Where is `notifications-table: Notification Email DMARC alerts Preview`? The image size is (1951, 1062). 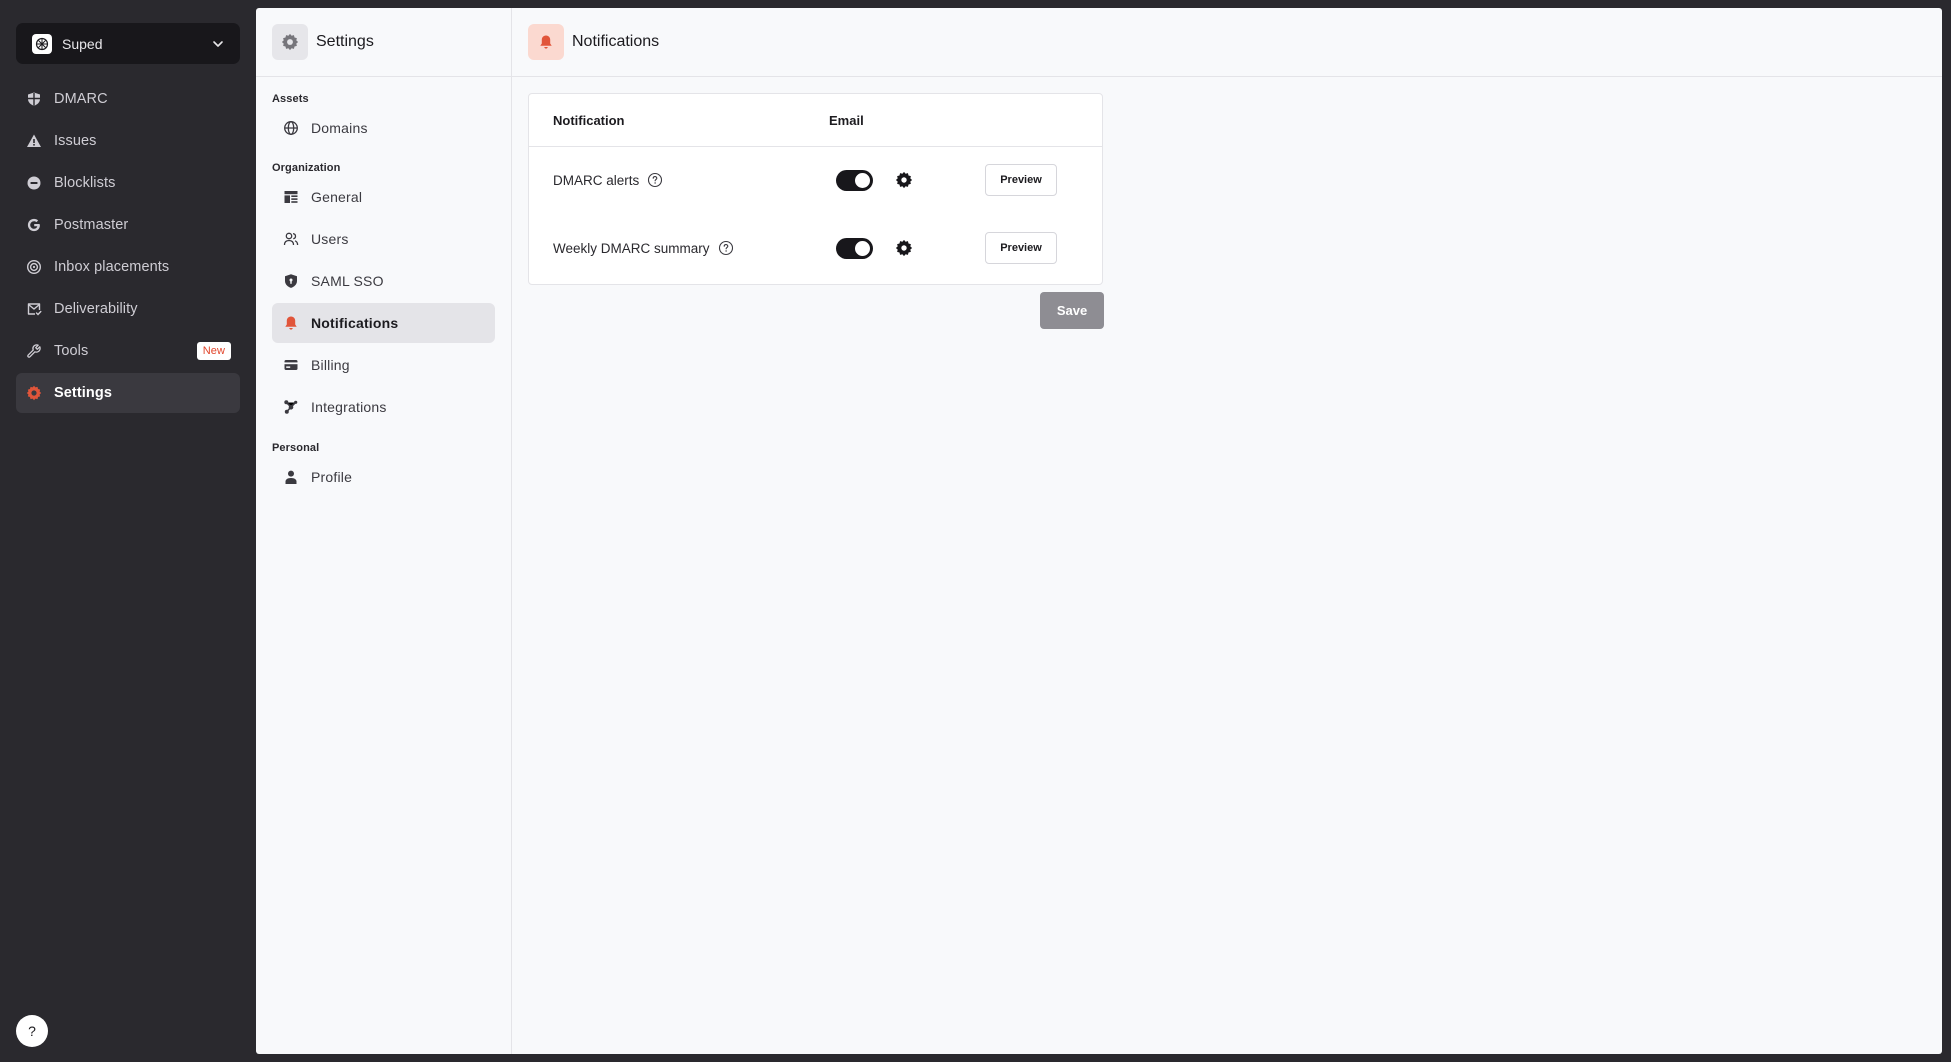
notifications-table: Notification Email DMARC alerts Preview is located at coordinates (815, 189).